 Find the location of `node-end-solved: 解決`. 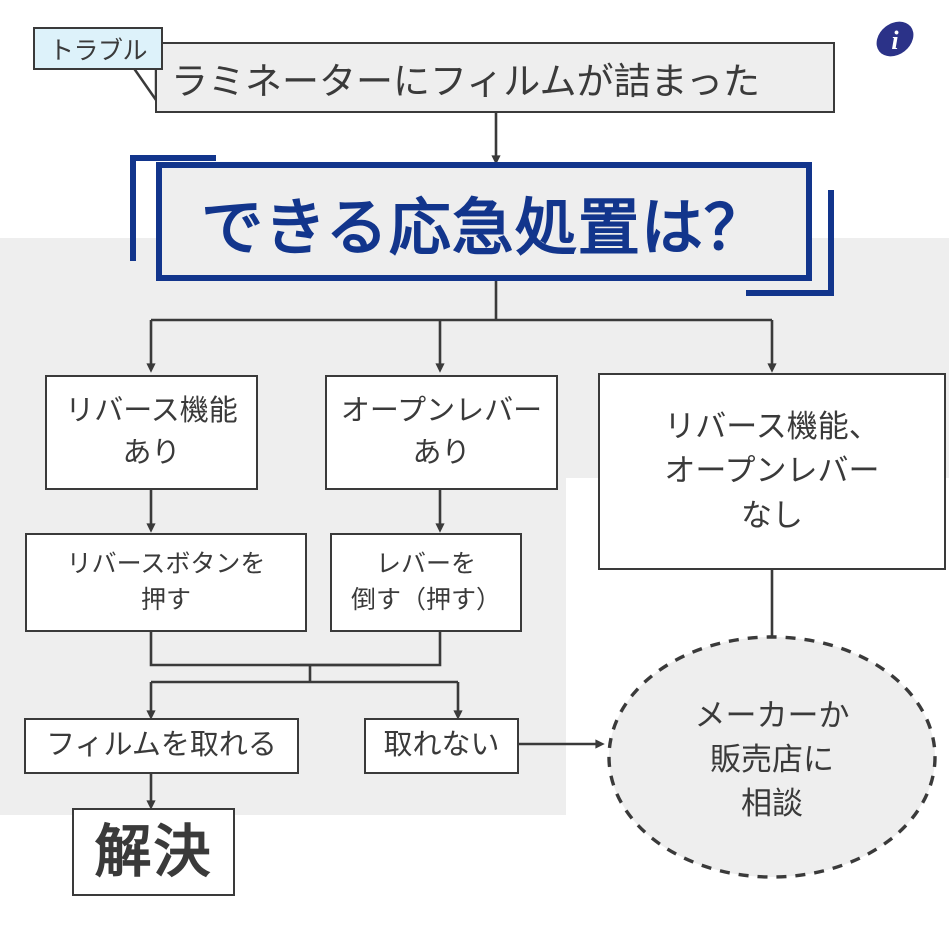

node-end-solved: 解決 is located at coordinates (153, 852).